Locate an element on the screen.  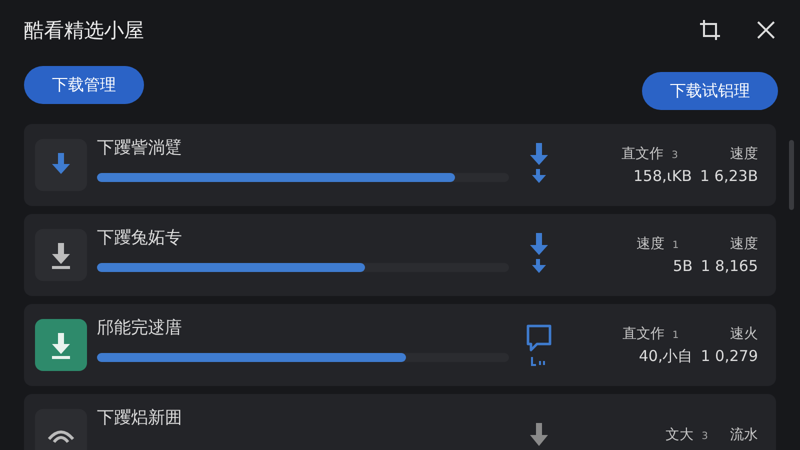
download-icon is located at coordinates (539, 435).